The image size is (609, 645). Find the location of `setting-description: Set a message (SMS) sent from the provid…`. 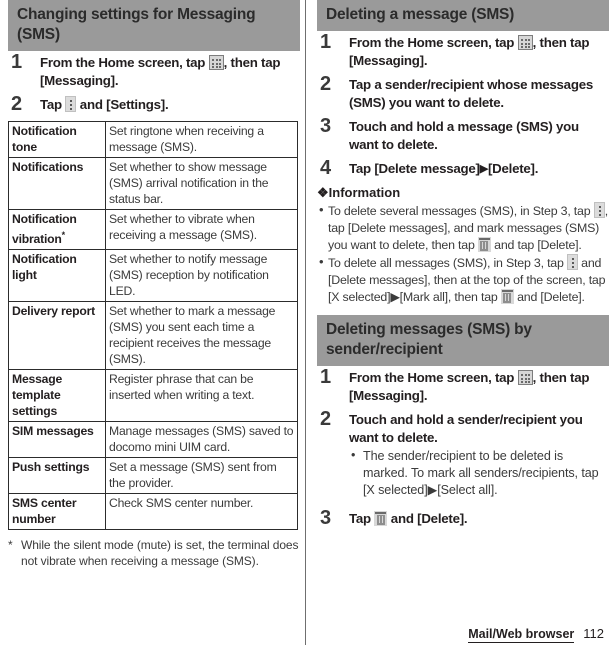

setting-description: Set a message (SMS) sent from the provid… is located at coordinates (201, 476).